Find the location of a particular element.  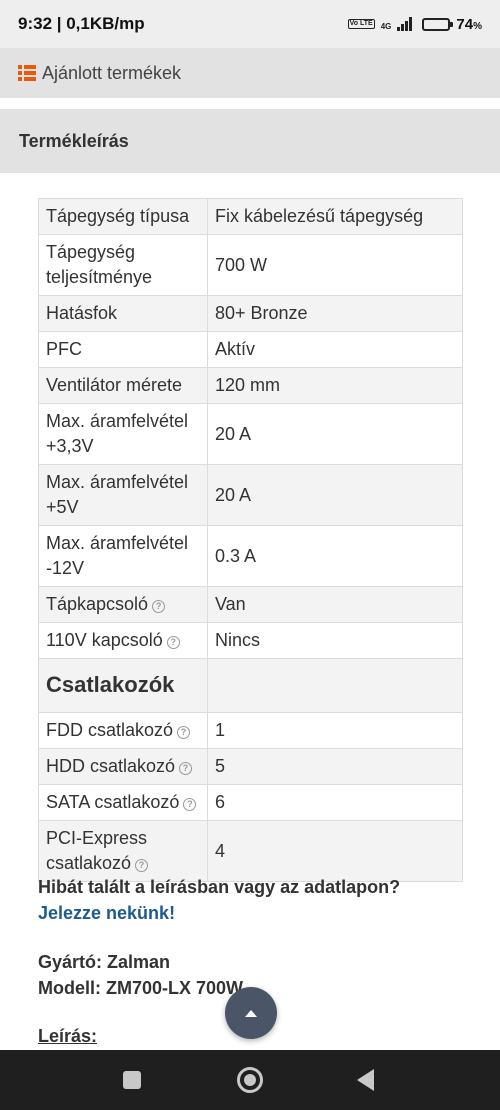

table-row: PFC Aktív is located at coordinates (250, 349).